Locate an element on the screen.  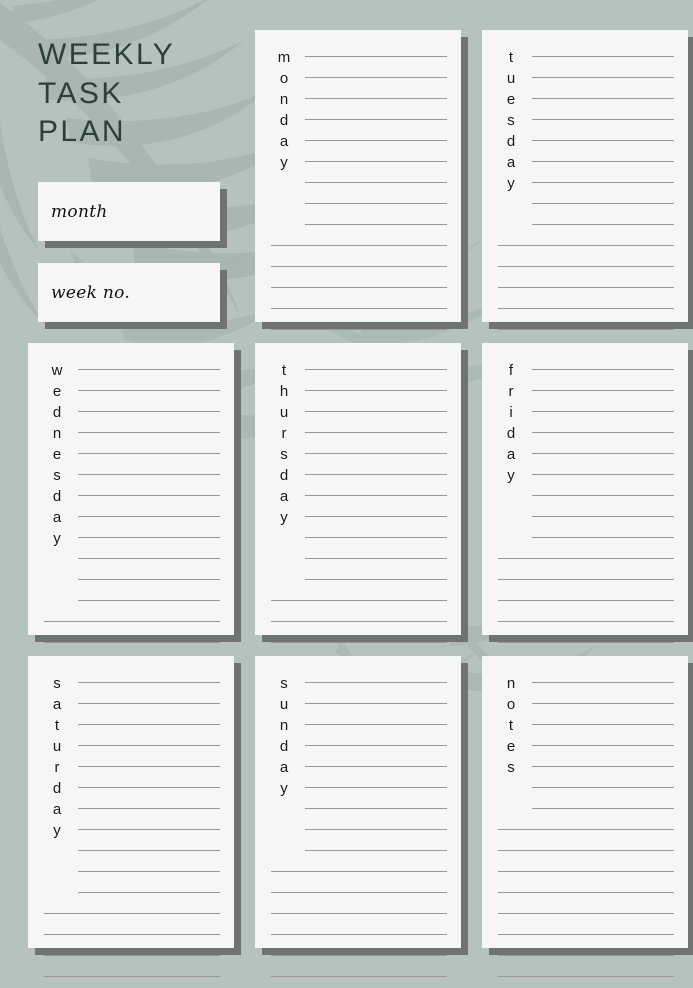
week-no-field: week no. is located at coordinates (129, 292).